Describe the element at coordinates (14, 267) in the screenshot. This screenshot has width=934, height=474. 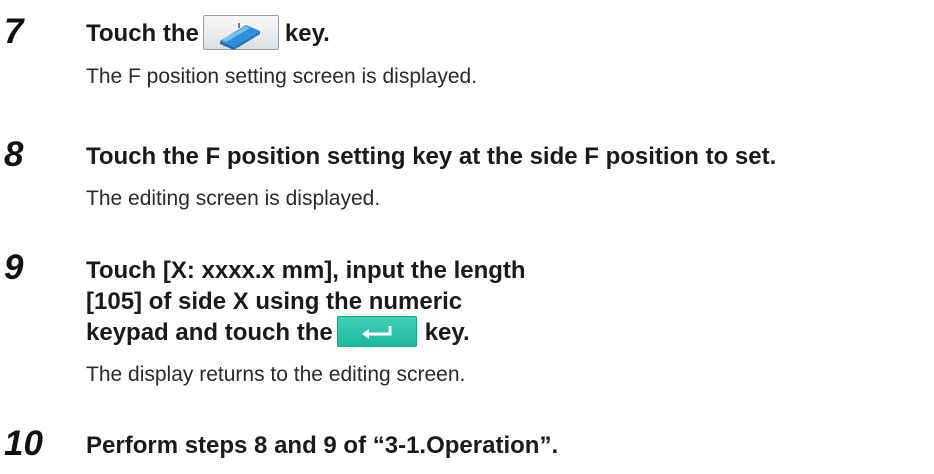
I see `step-number: 9` at that location.